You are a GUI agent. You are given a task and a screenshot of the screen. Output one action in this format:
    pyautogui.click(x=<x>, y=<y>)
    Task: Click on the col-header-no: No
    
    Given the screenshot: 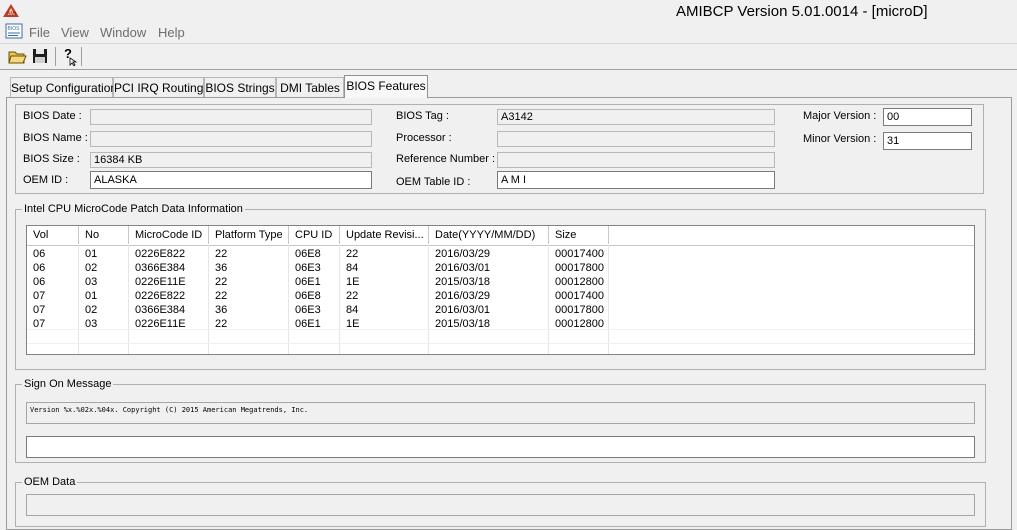 What is the action you would take?
    pyautogui.click(x=104, y=235)
    